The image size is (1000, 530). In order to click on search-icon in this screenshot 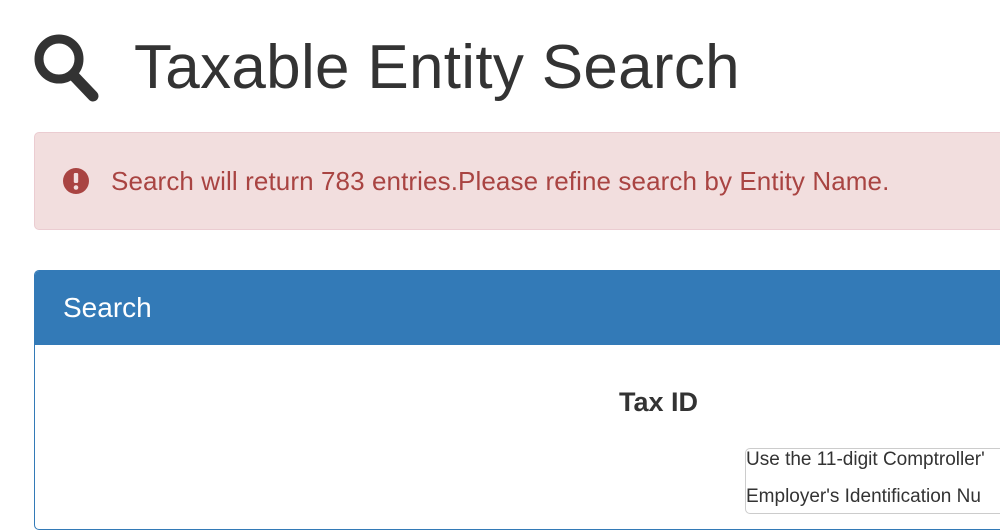, I will do `click(66, 68)`.